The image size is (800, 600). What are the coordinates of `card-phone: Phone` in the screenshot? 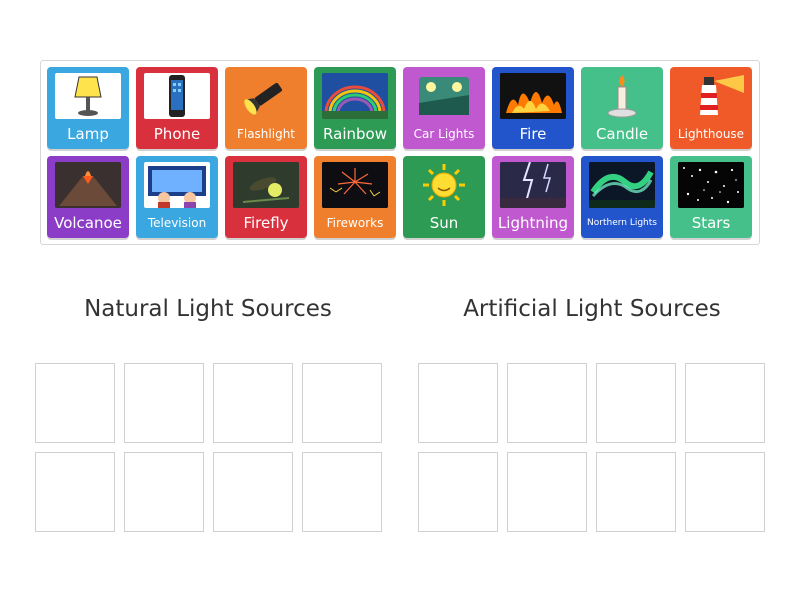 It's located at (177, 108).